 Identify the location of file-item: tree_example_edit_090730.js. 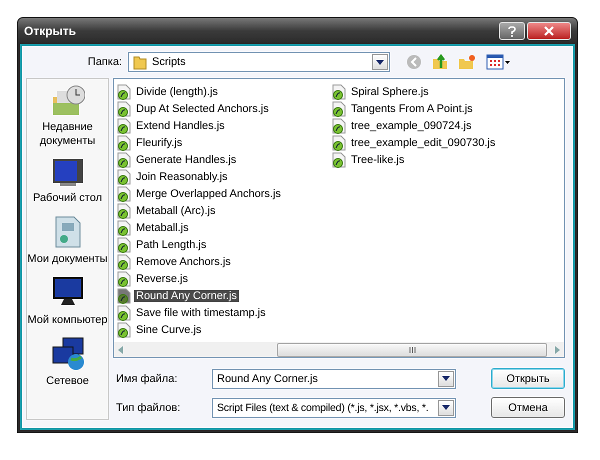
(423, 142).